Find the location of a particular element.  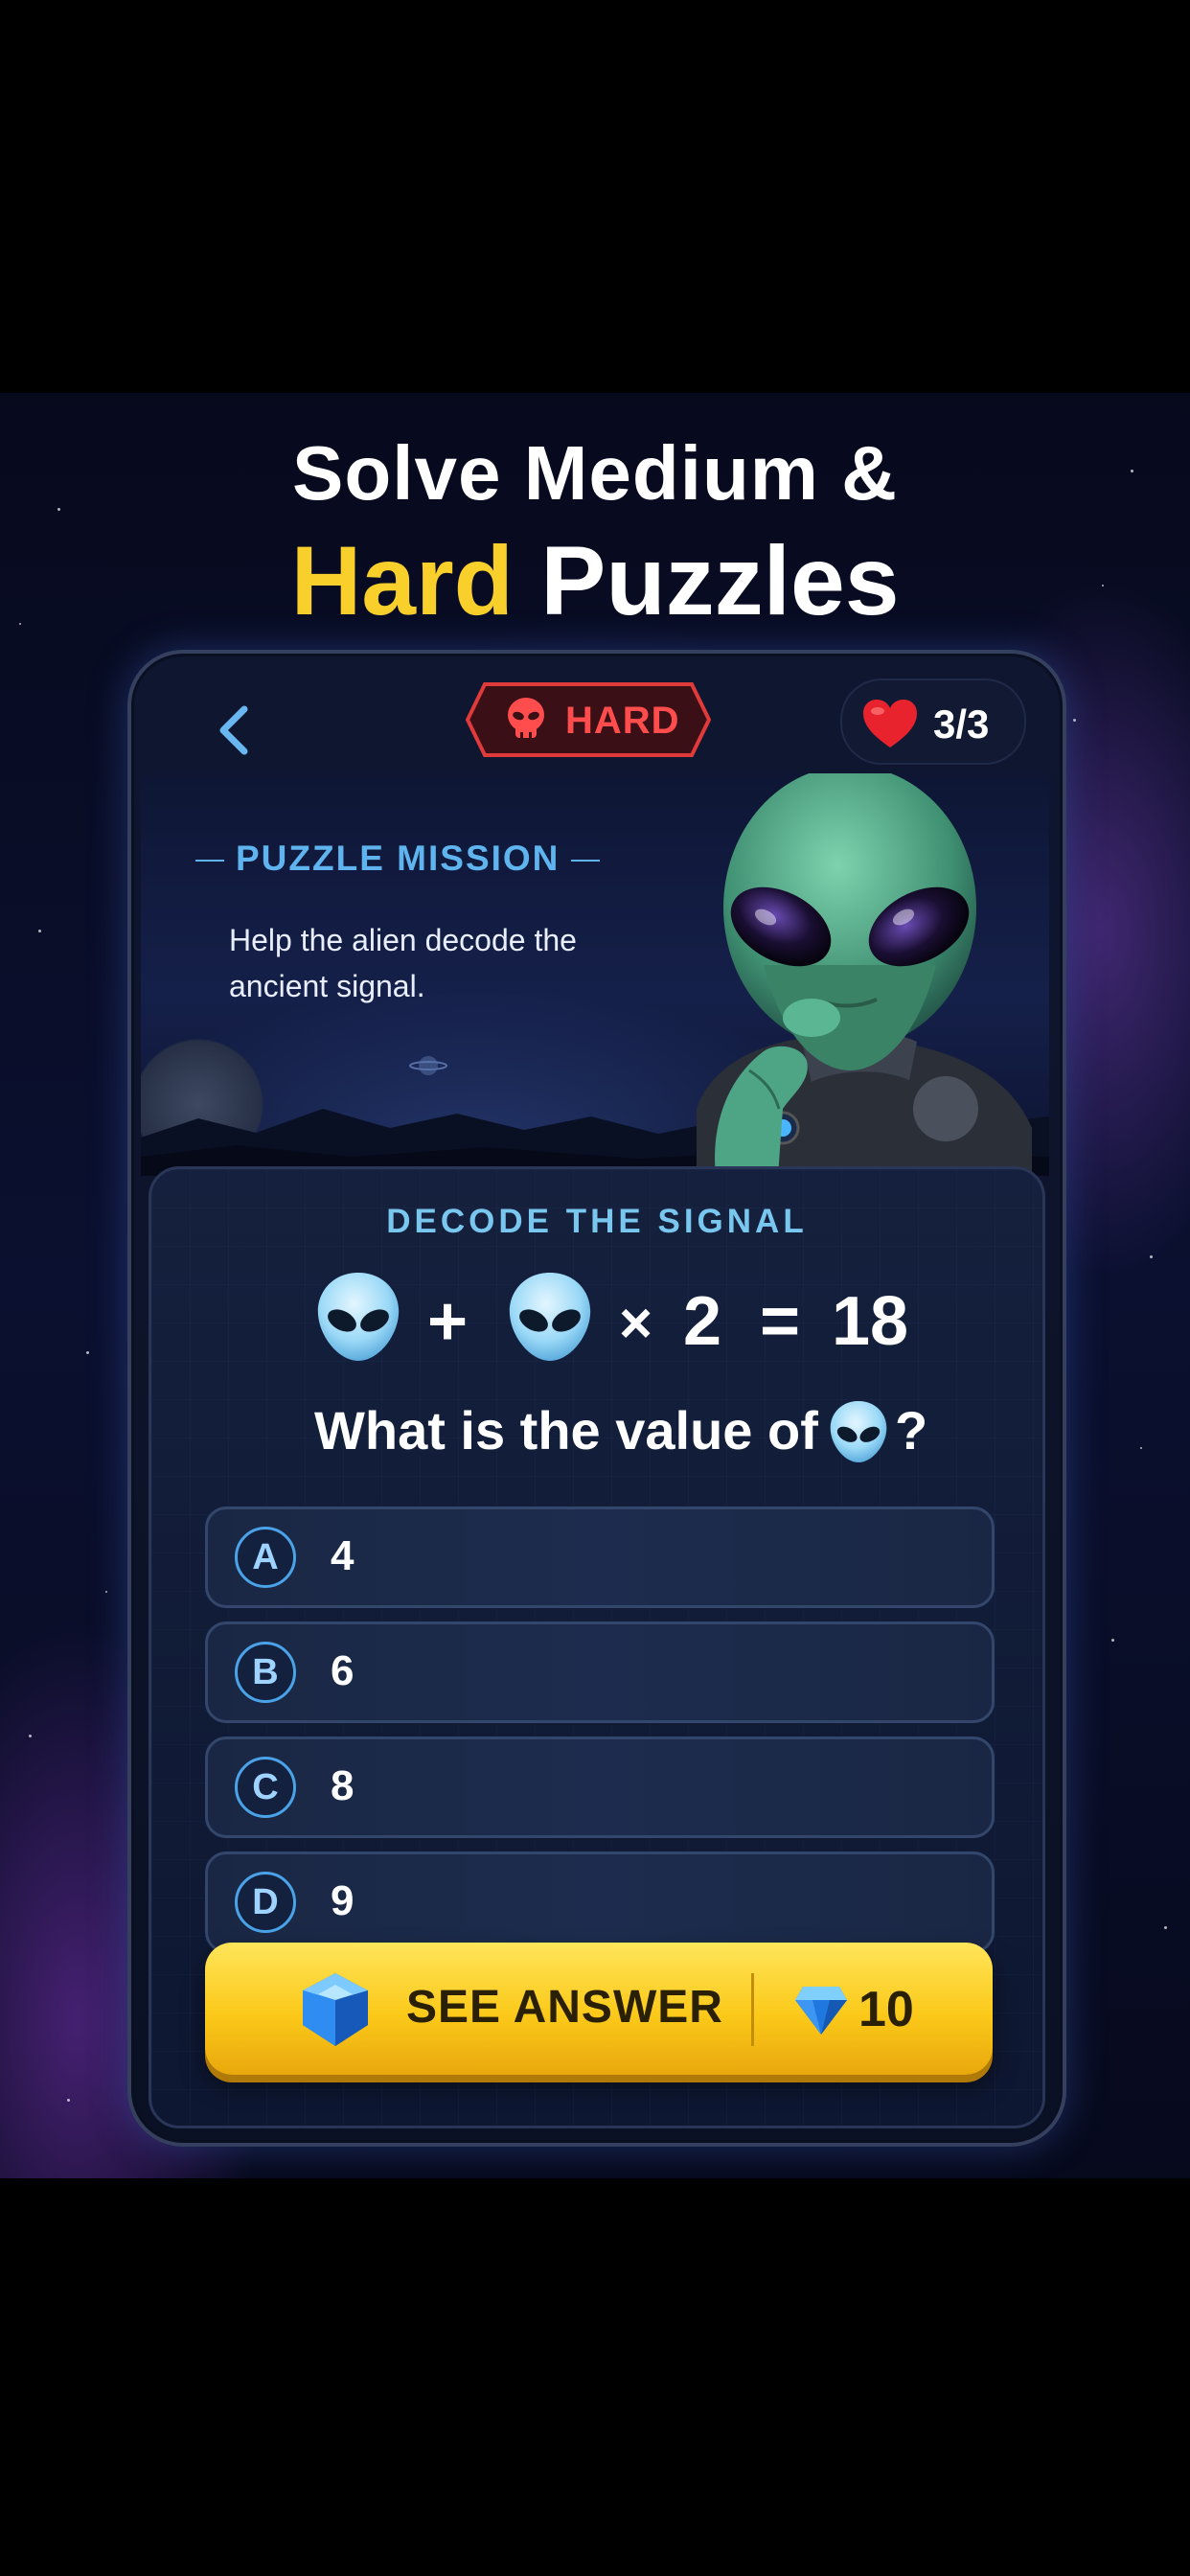

option-b: B 6 is located at coordinates (600, 1672).